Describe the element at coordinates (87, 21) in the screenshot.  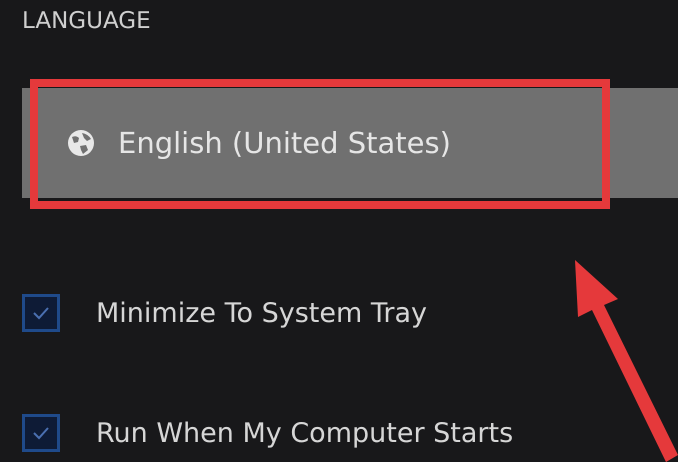
I see `section-heading: LANGUAGE` at that location.